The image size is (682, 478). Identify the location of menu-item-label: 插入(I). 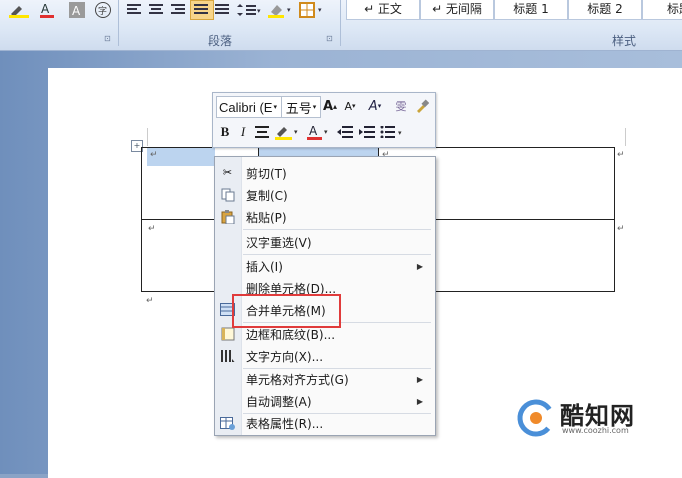
(264, 266).